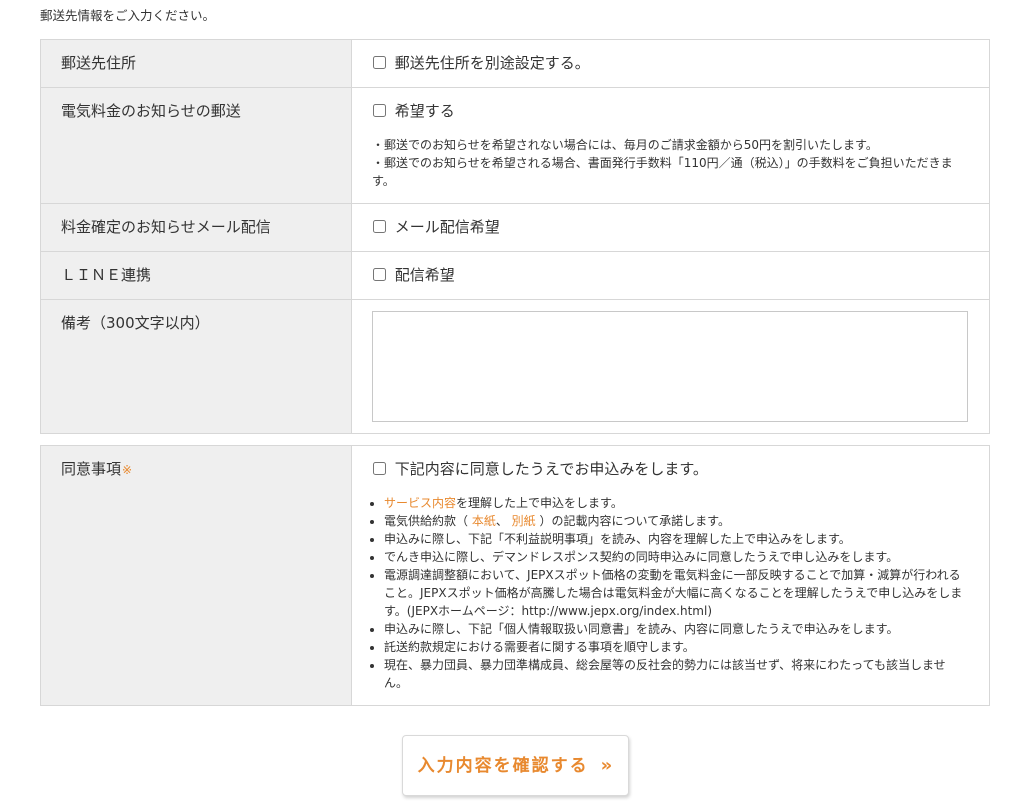 Image resolution: width=1025 pixels, height=802 pixels. What do you see at coordinates (196, 275) in the screenshot?
I see `line-integration-label: ＬＩＮＥ連携` at bounding box center [196, 275].